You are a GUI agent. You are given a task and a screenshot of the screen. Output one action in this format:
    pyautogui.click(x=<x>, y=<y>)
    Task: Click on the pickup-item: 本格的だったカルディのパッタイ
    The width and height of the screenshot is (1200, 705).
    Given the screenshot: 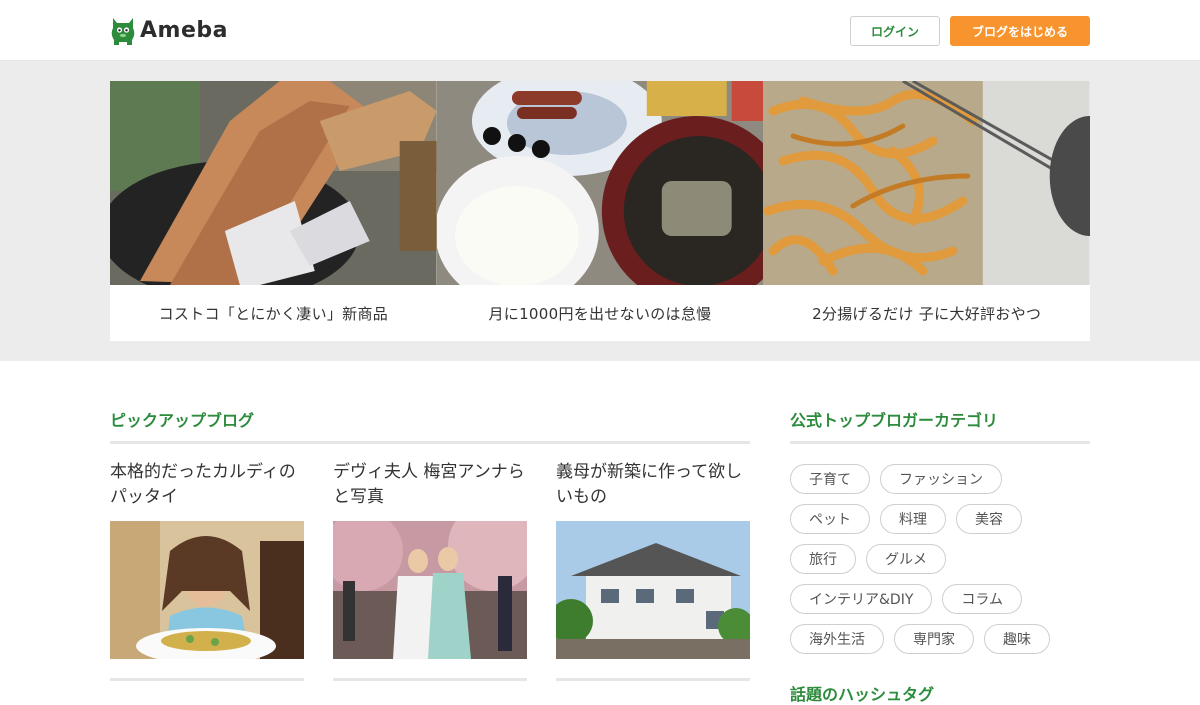 What is the action you would take?
    pyautogui.click(x=207, y=559)
    